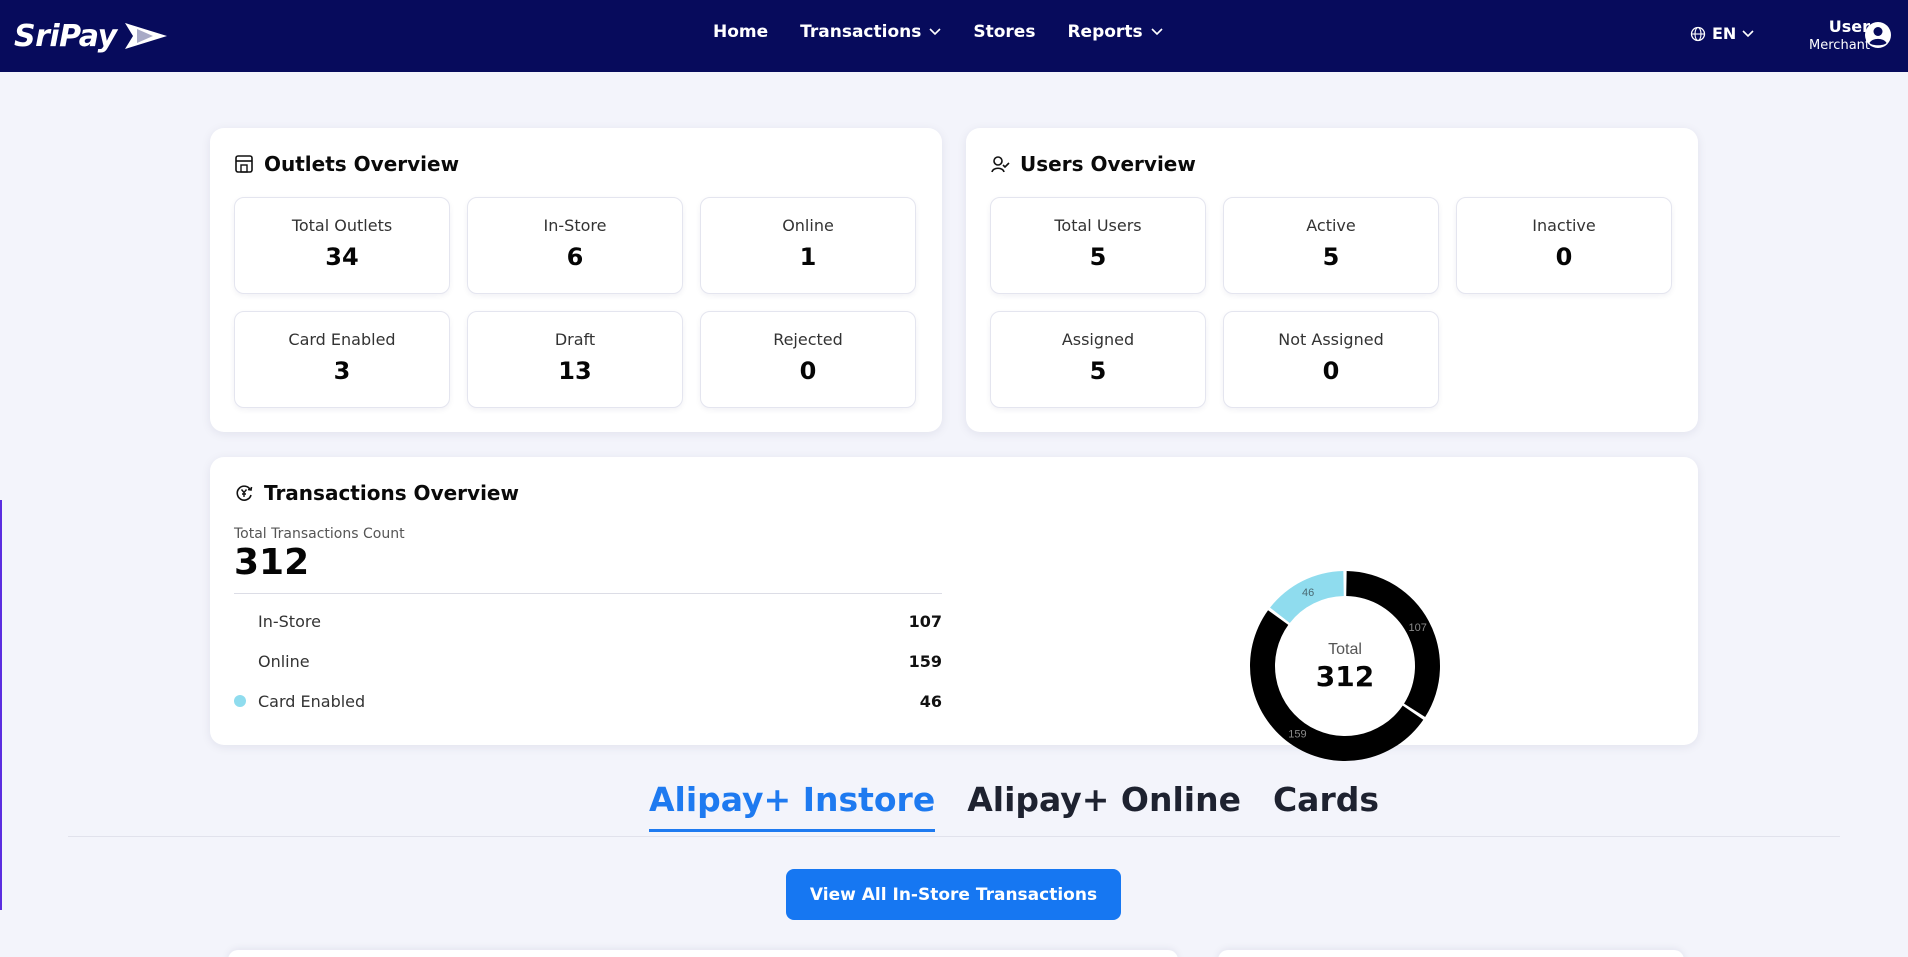  Describe the element at coordinates (588, 701) in the screenshot. I see `tx-row-card-enabled: Card Enabled 46` at that location.